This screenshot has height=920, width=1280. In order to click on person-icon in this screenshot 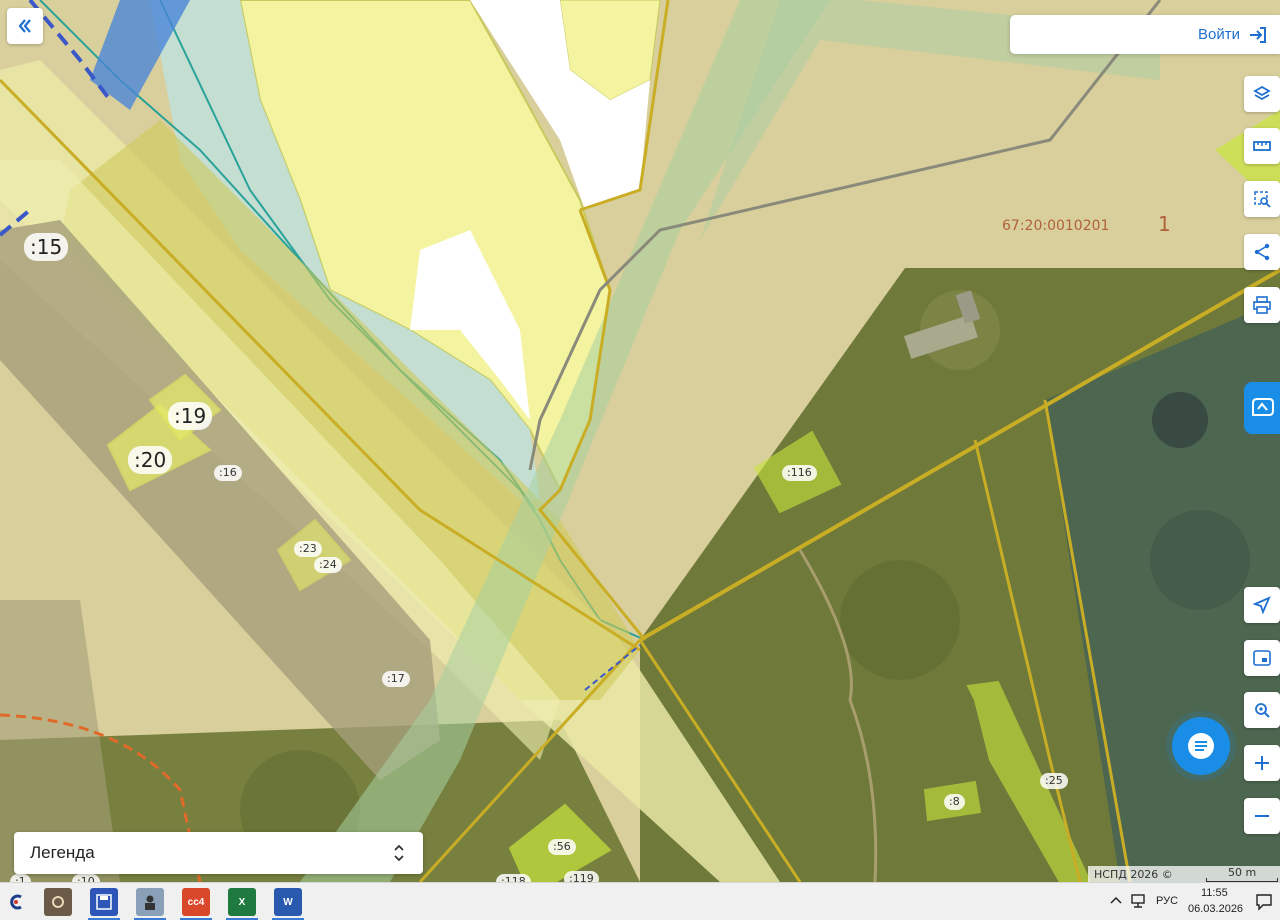, I will do `click(150, 902)`.